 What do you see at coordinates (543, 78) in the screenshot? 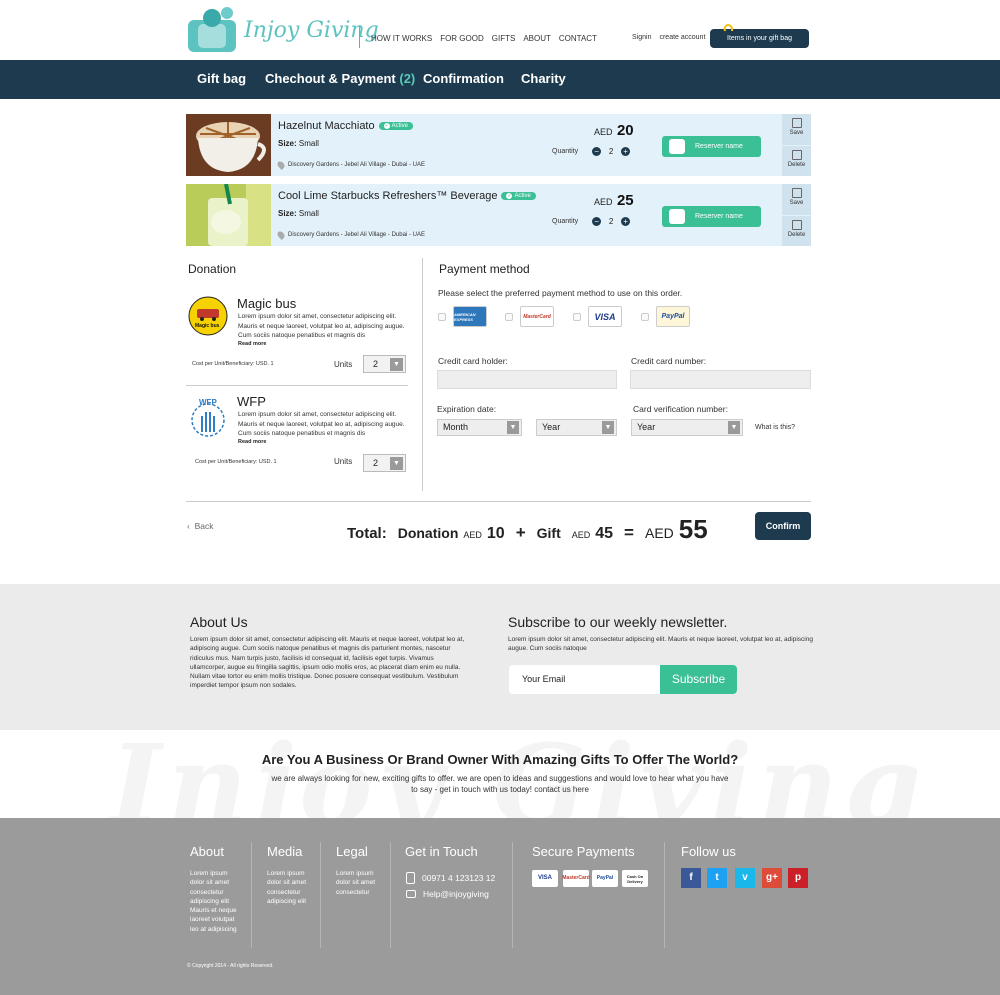
I see `step-charity: Charity` at bounding box center [543, 78].